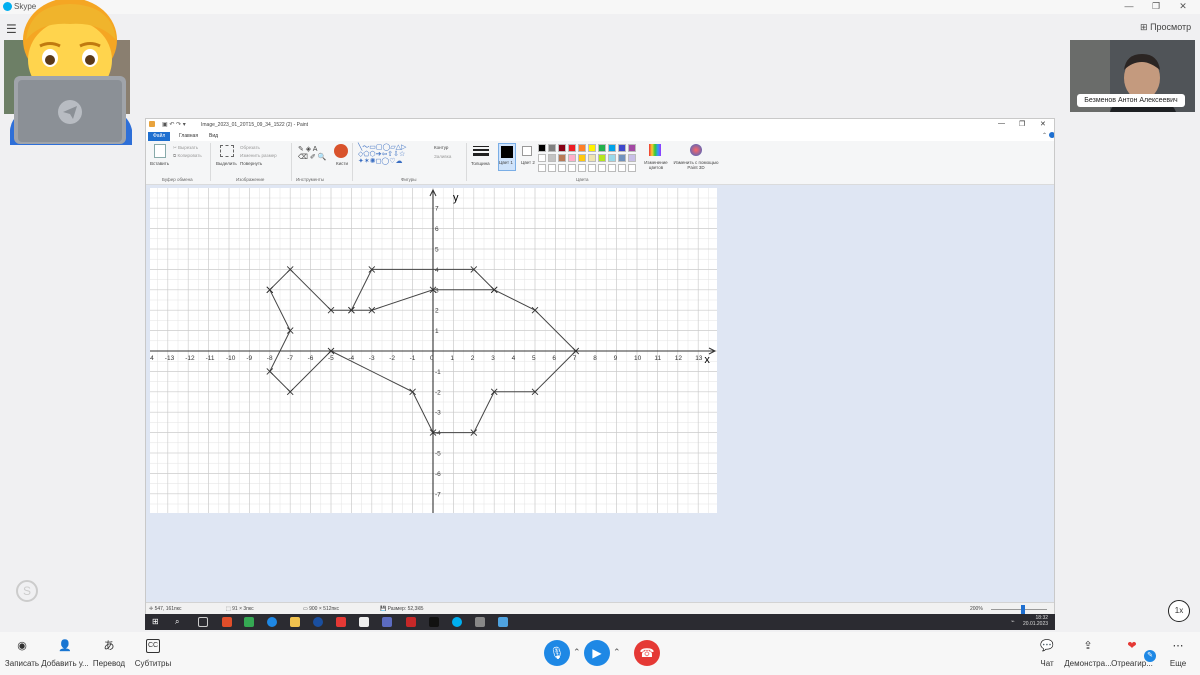  Describe the element at coordinates (600, 7) in the screenshot. I see `skype-title-bar: Skype — ❐ ✕` at that location.